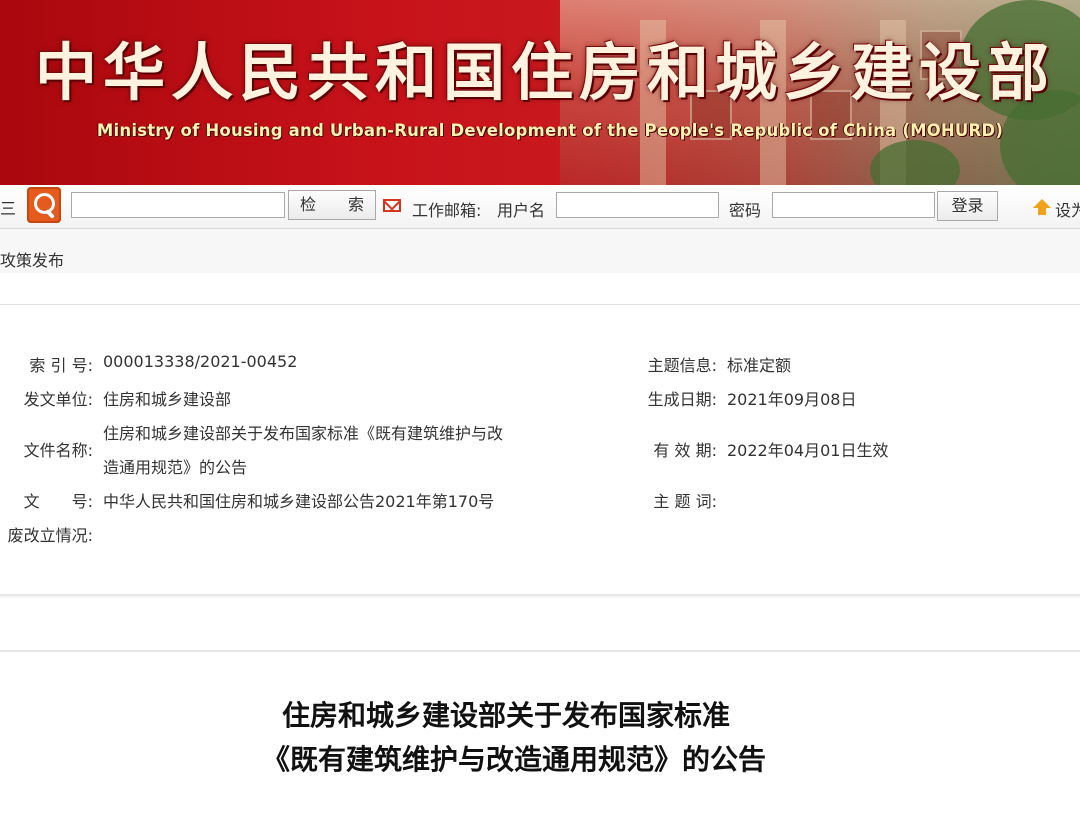  Describe the element at coordinates (44, 205) in the screenshot. I see `search-icon` at that location.